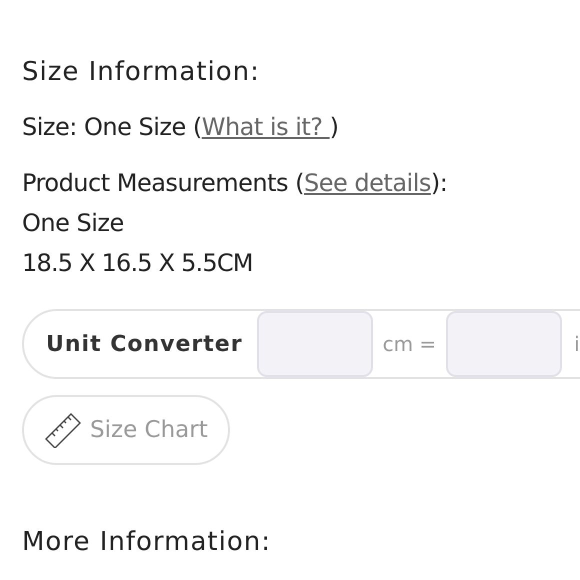 This screenshot has height=580, width=580. What do you see at coordinates (73, 223) in the screenshot?
I see `measurement-size: One Size` at bounding box center [73, 223].